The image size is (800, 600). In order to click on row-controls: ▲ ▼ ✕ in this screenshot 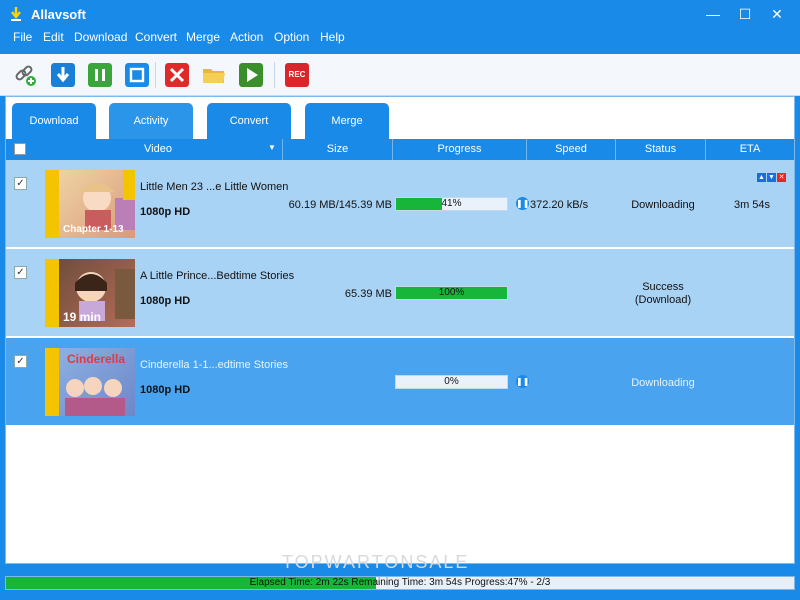, I will do `click(772, 177)`.